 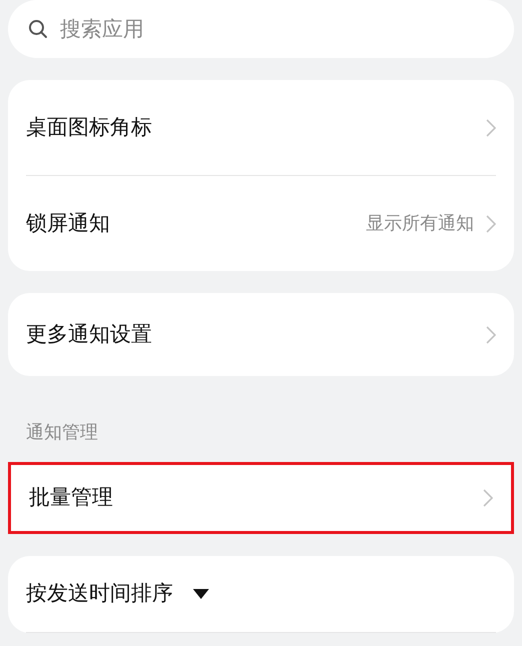 I want to click on settings-row: 批量管理, so click(x=261, y=498).